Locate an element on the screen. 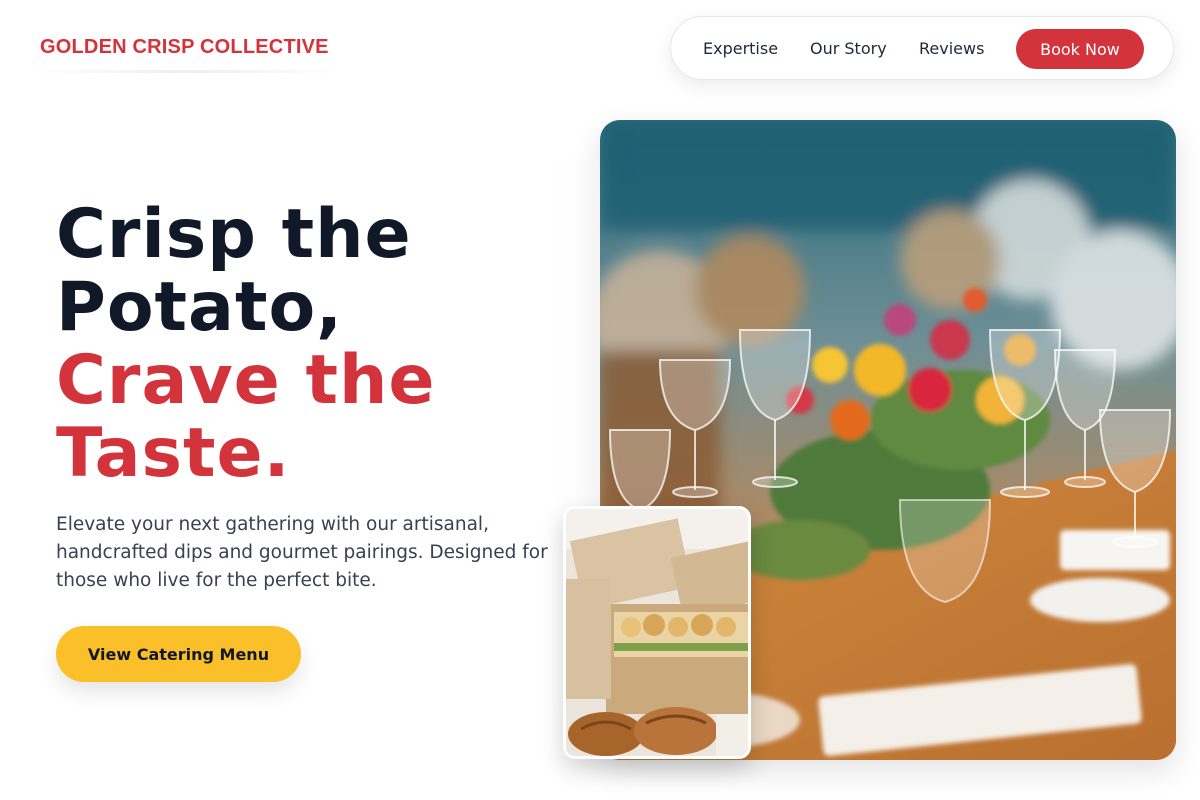  logo-divider is located at coordinates (187, 71).